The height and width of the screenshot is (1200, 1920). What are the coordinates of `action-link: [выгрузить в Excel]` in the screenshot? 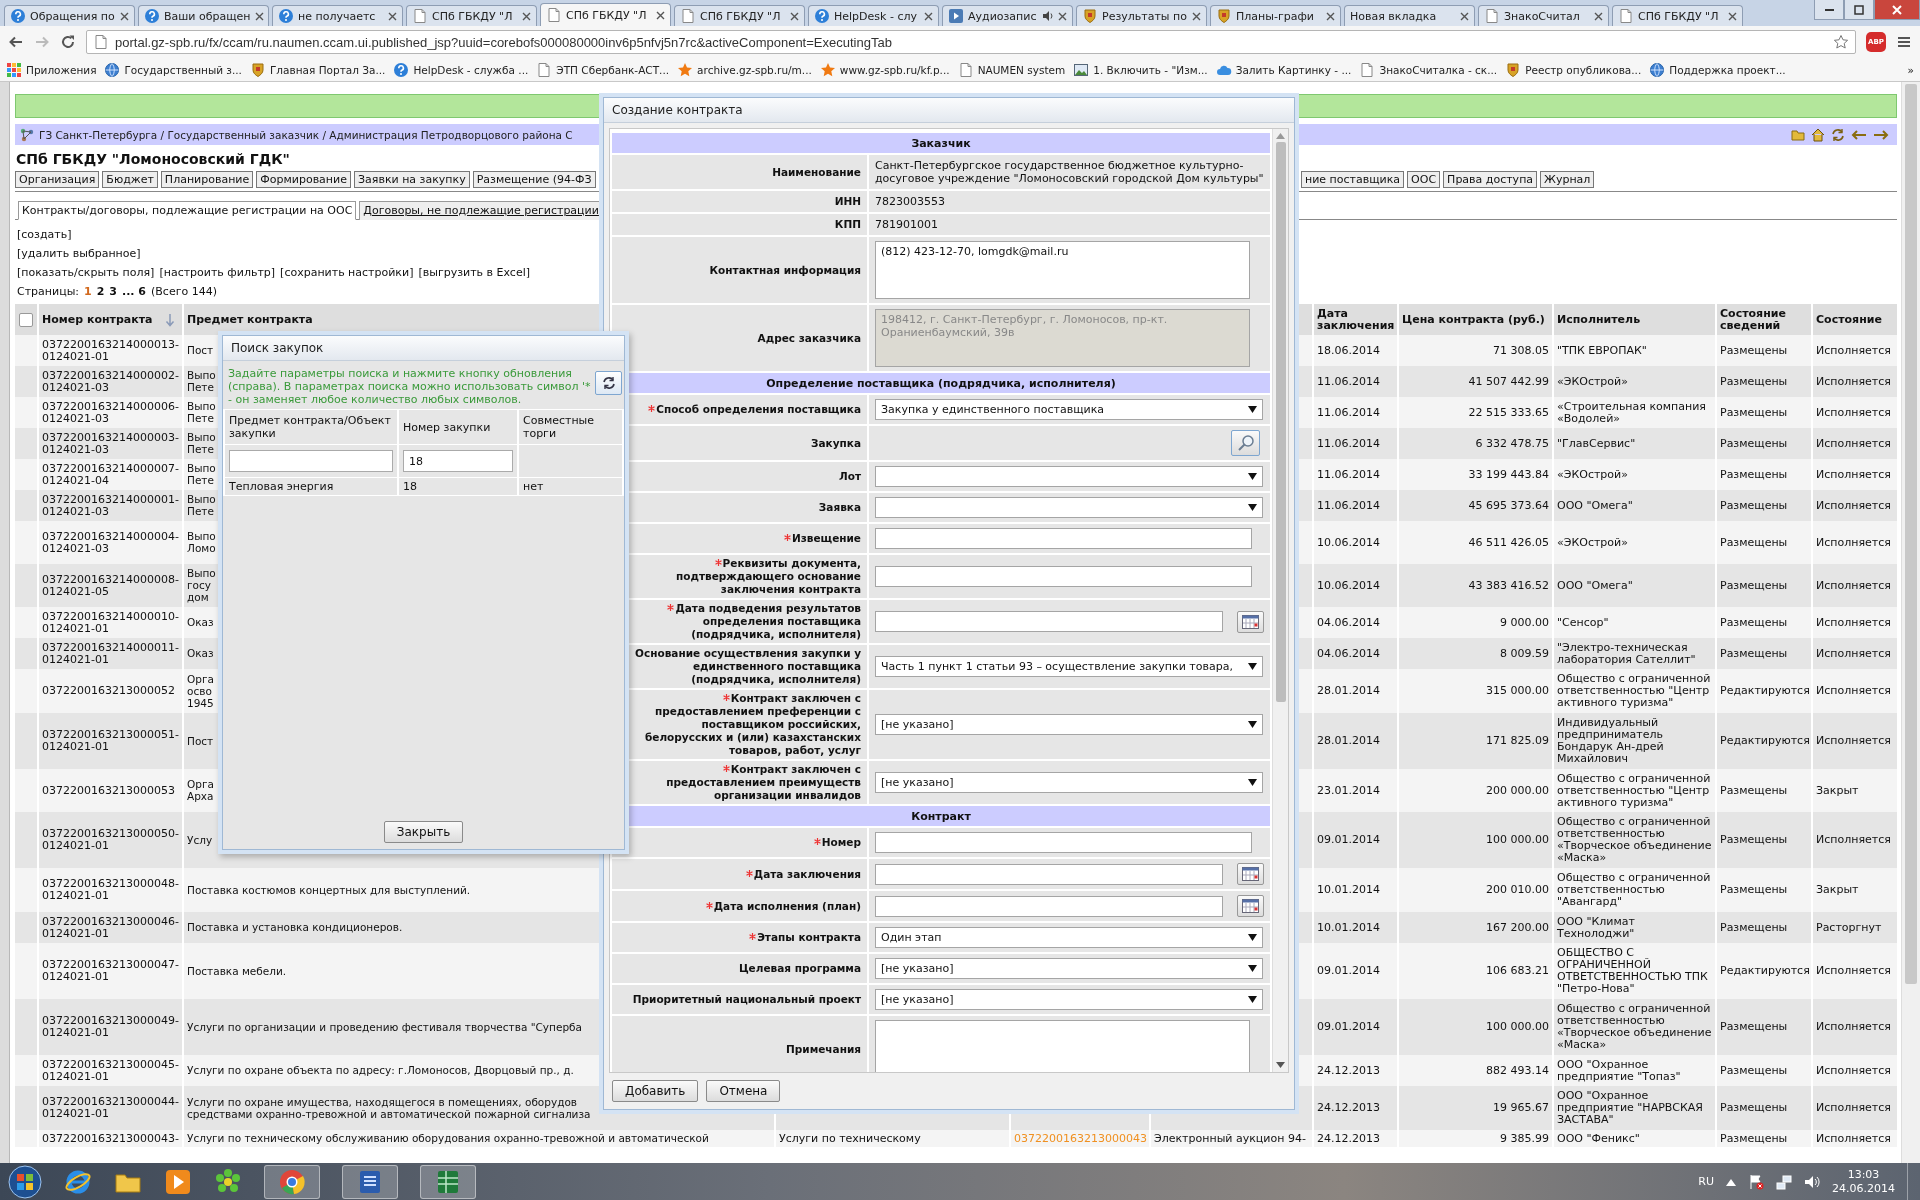 It's located at (474, 272).